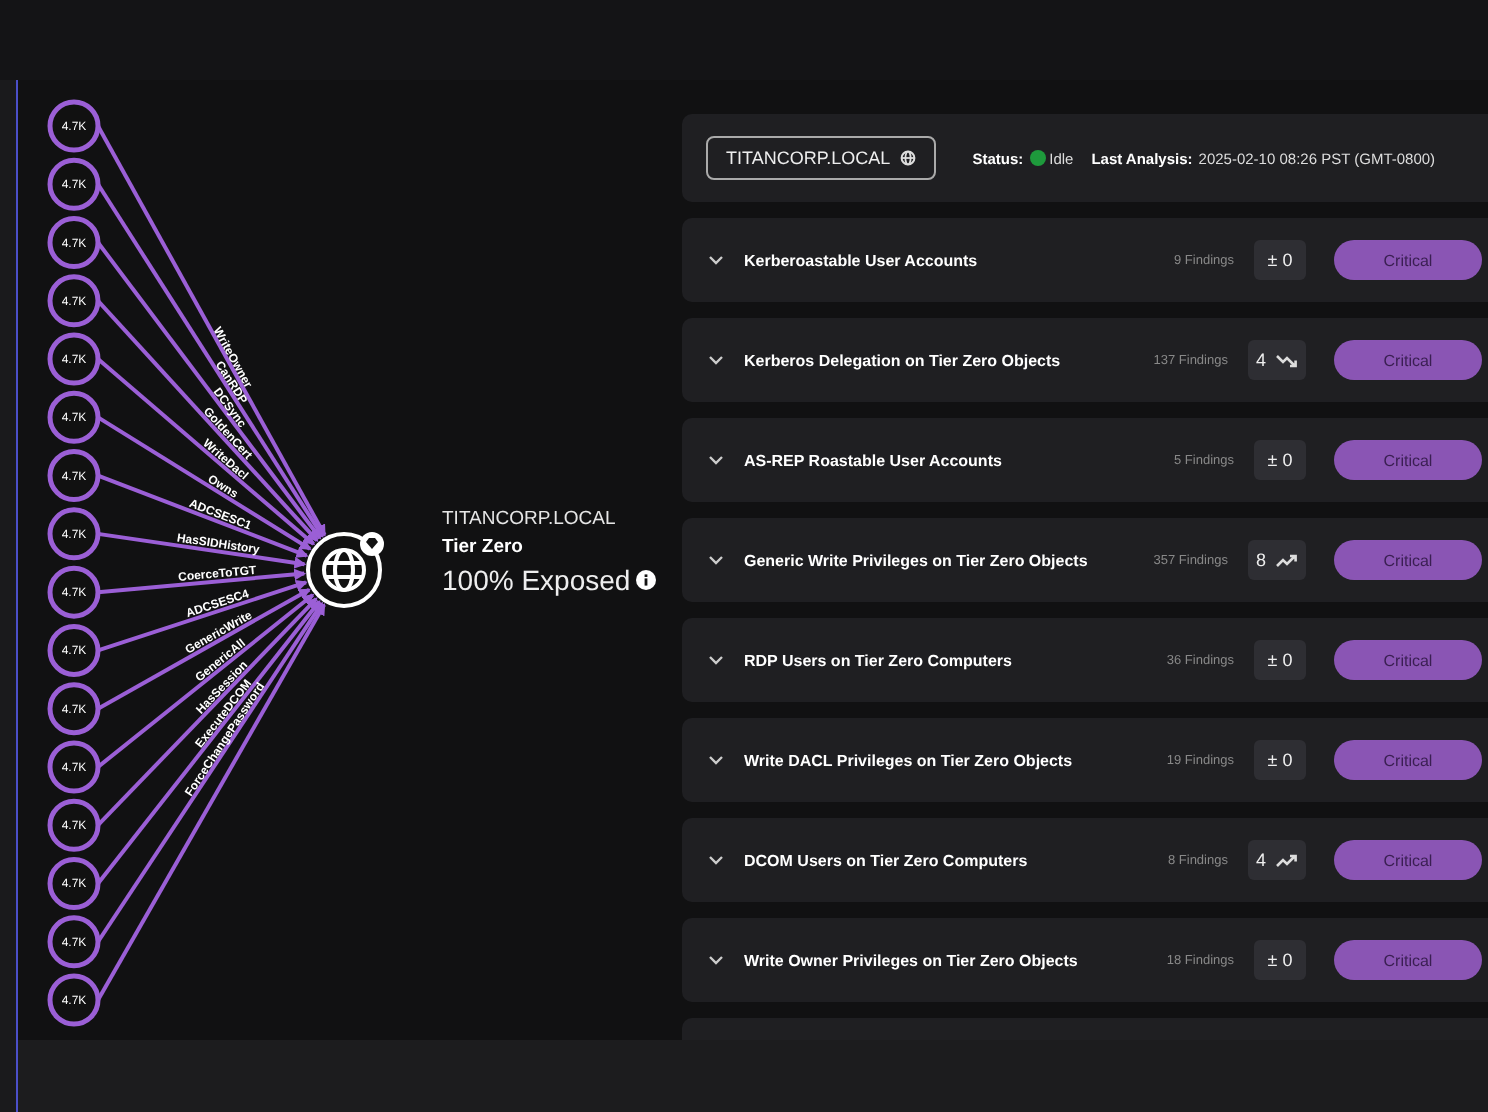  Describe the element at coordinates (903, 360) in the screenshot. I see `finding-title: Kerberos Delegation on Tier Zero Objects` at that location.